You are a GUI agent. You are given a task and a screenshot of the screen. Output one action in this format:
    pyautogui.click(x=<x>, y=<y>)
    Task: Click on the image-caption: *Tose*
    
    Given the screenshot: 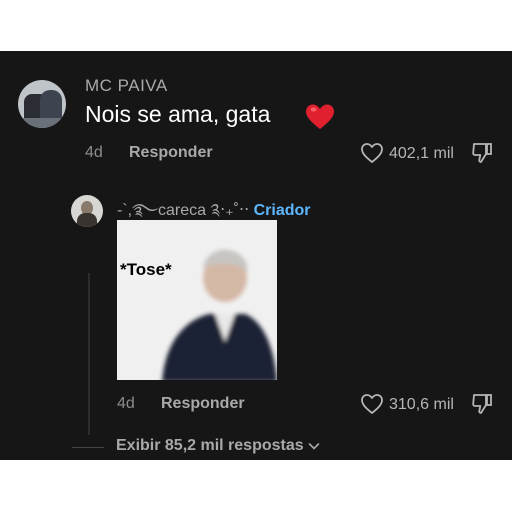 What is the action you would take?
    pyautogui.click(x=146, y=269)
    